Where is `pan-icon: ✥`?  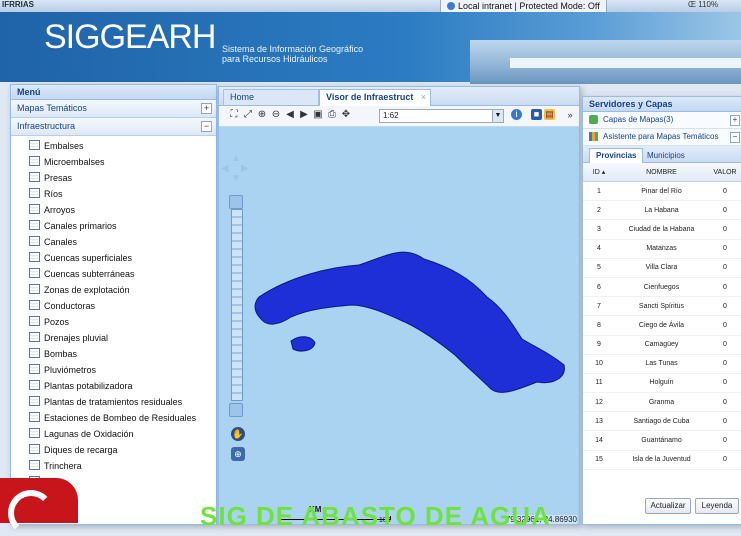 pan-icon: ✥ is located at coordinates (346, 115).